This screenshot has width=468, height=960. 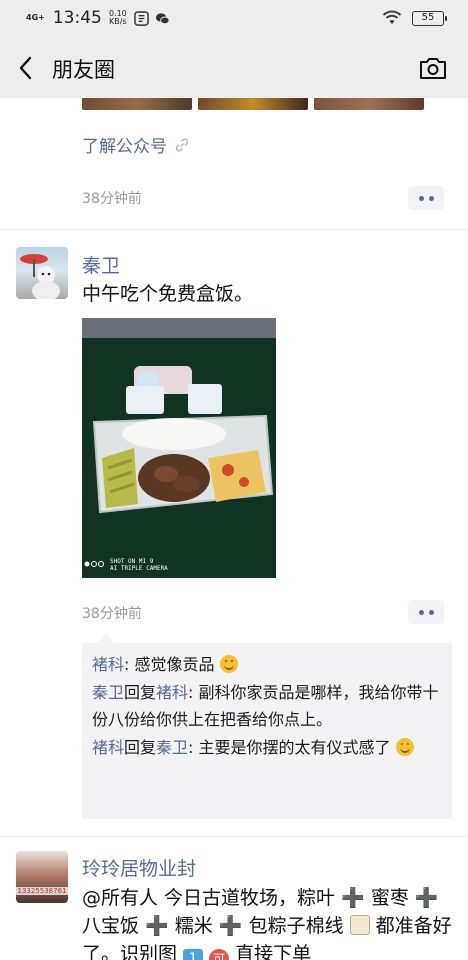 I want to click on link-icon, so click(x=182, y=144).